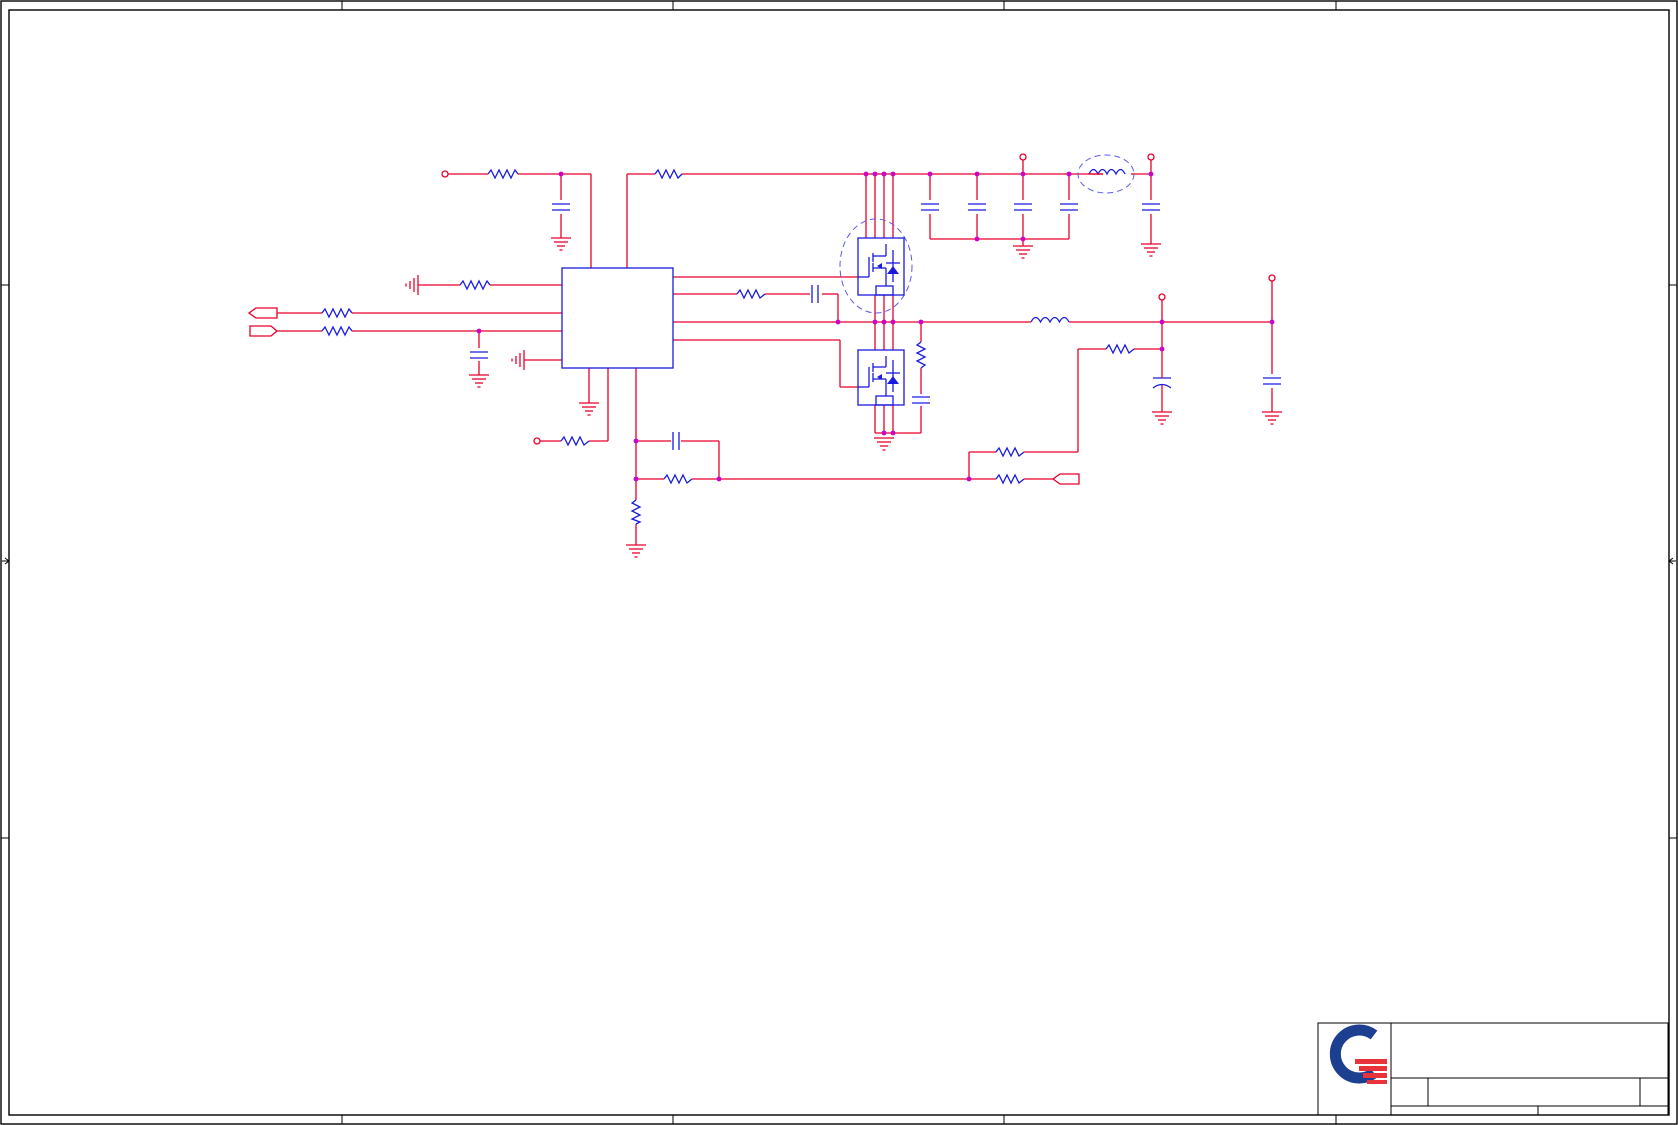  Describe the element at coordinates (1493, 1069) in the screenshot. I see `title-block` at that location.